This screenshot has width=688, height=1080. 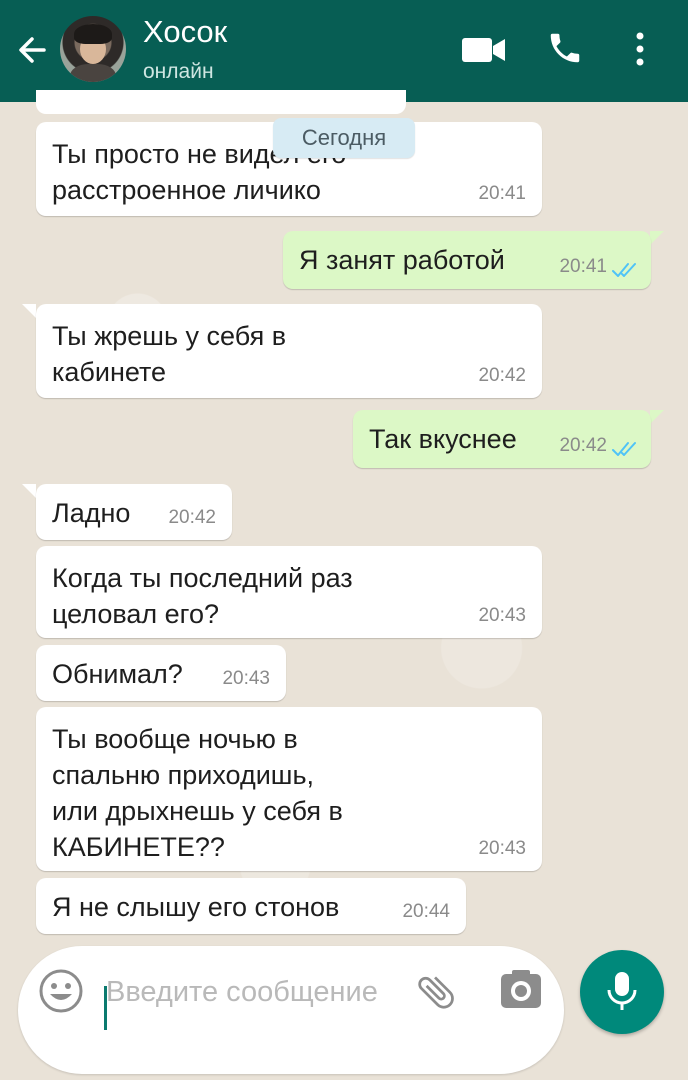 I want to click on contact-name: Хосок, so click(x=185, y=32).